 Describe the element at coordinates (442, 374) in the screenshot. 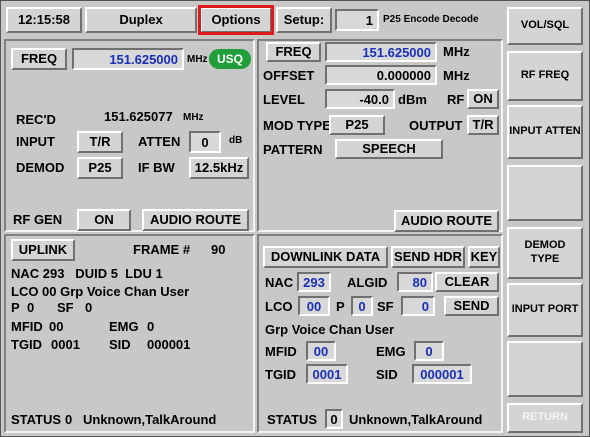

I see `dl-sid-field: 000001` at that location.